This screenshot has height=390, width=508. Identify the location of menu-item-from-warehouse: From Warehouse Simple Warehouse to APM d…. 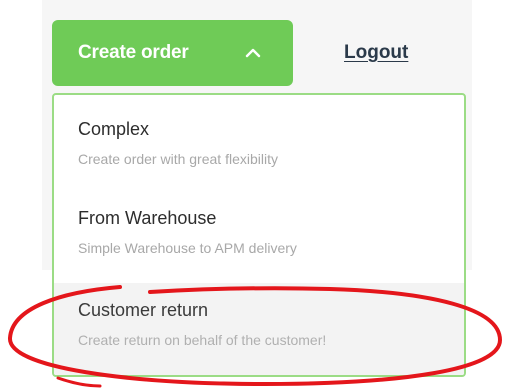
(259, 242).